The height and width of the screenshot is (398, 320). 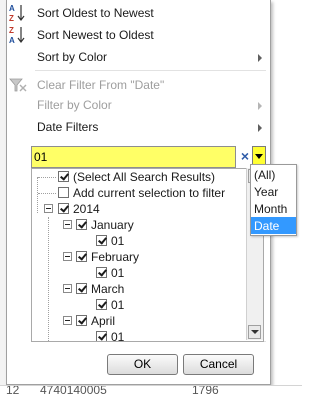 What do you see at coordinates (73, 391) in the screenshot?
I see `cell-value: 4740140005` at bounding box center [73, 391].